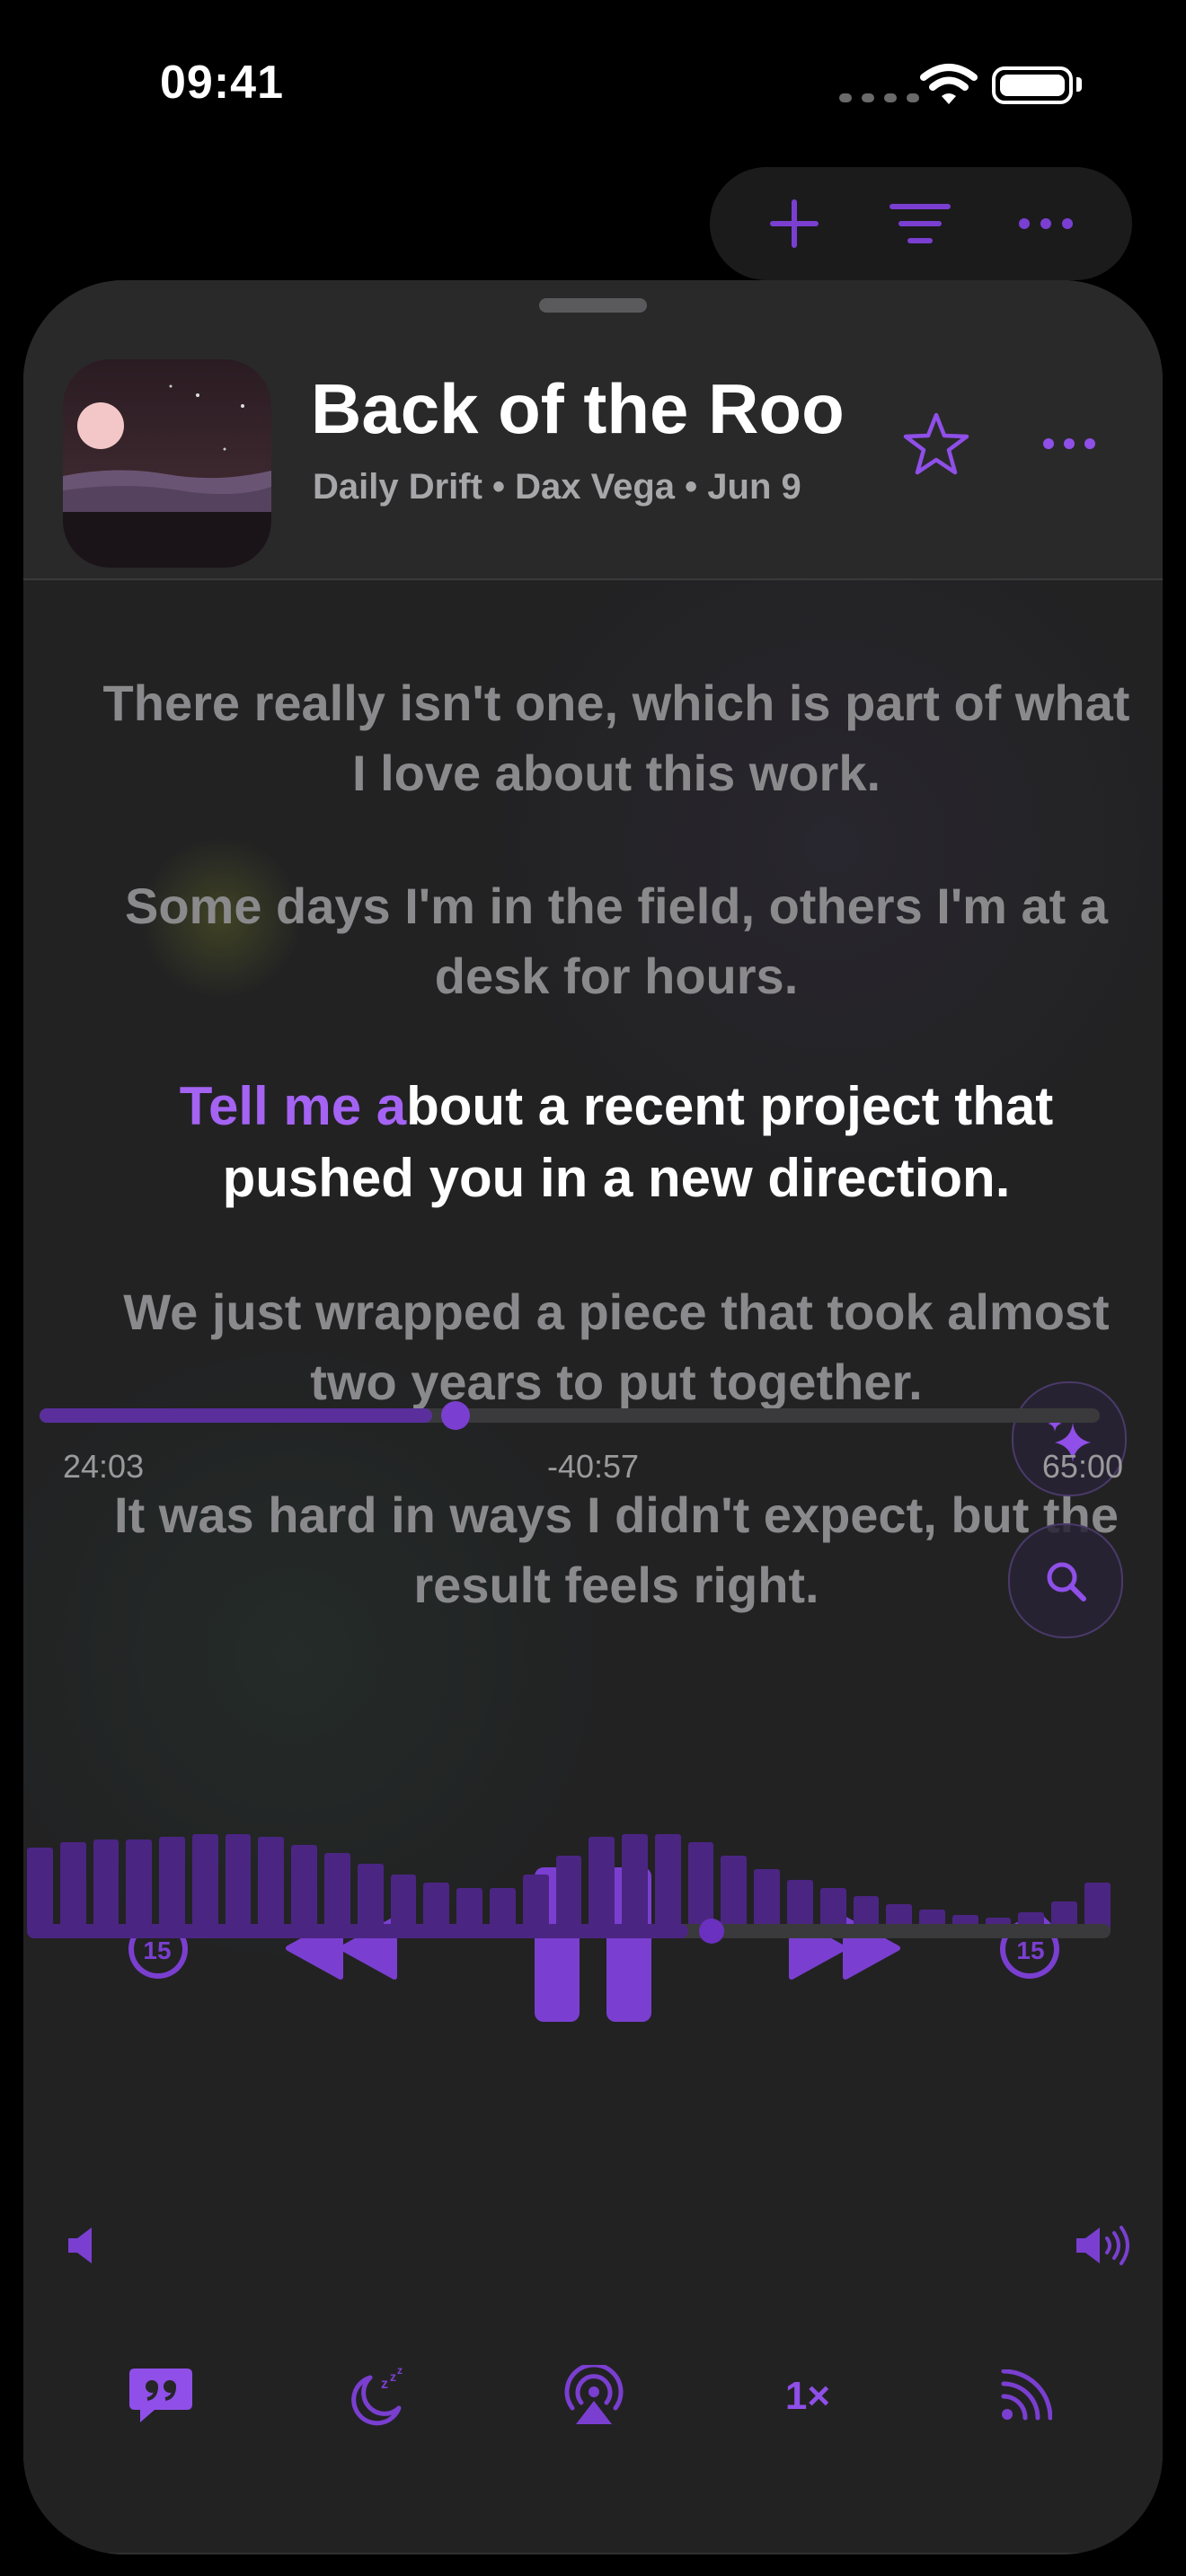 This screenshot has height=2576, width=1186. Describe the element at coordinates (711, 1931) in the screenshot. I see `volume-knob` at that location.